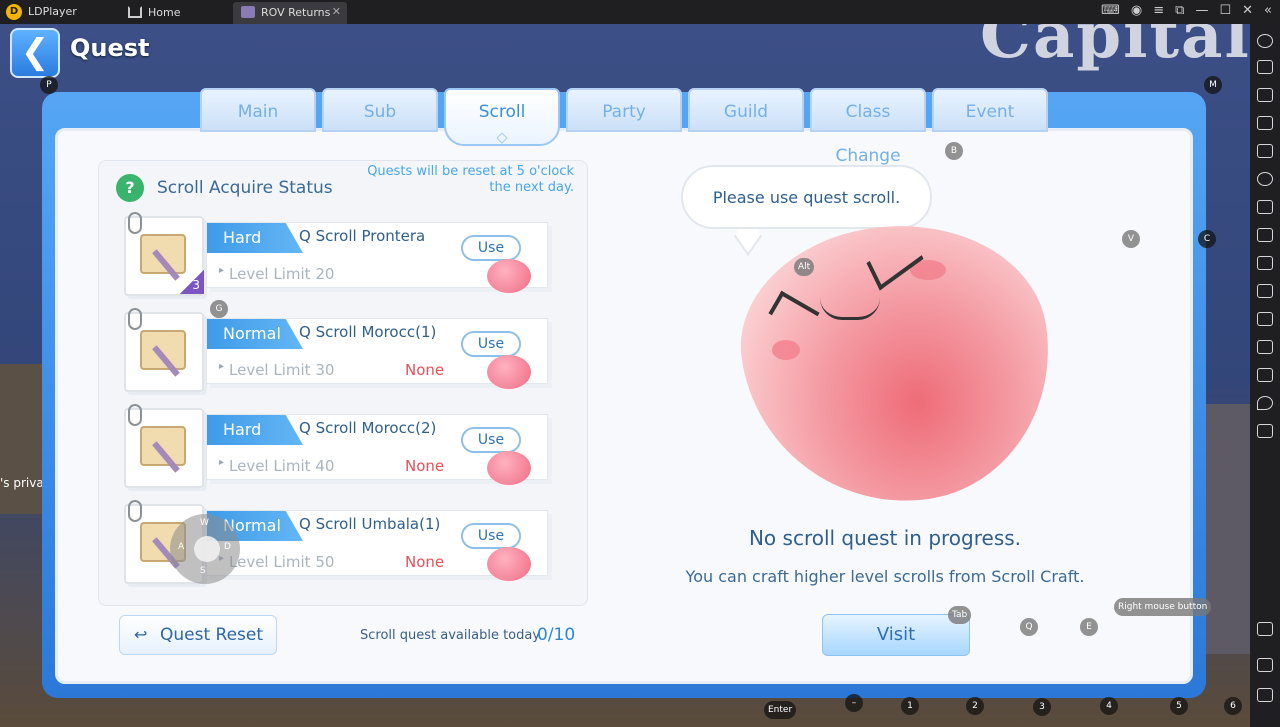  What do you see at coordinates (854, 703) in the screenshot?
I see `keymap-hint-minus: –` at bounding box center [854, 703].